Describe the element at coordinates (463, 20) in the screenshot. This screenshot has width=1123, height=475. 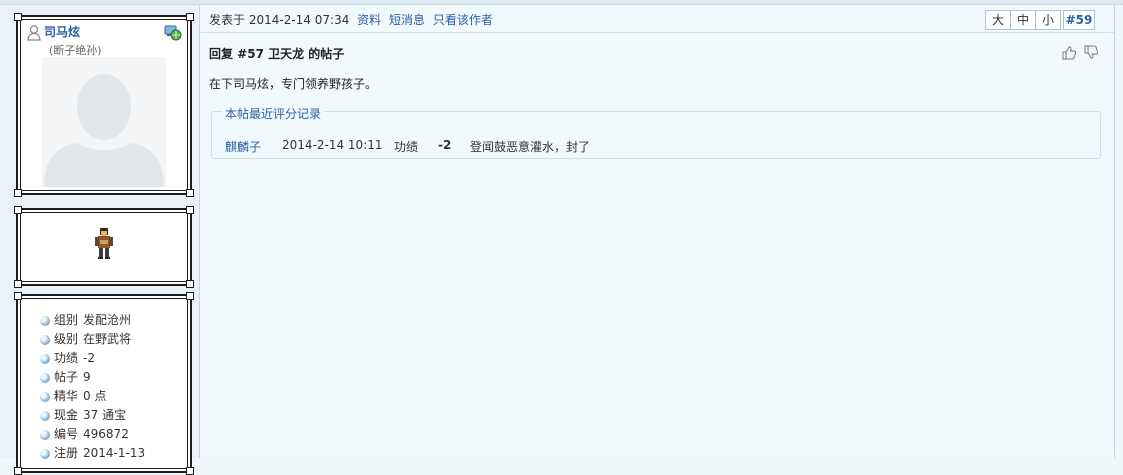
I see `only-author-link: 只看该作者` at that location.